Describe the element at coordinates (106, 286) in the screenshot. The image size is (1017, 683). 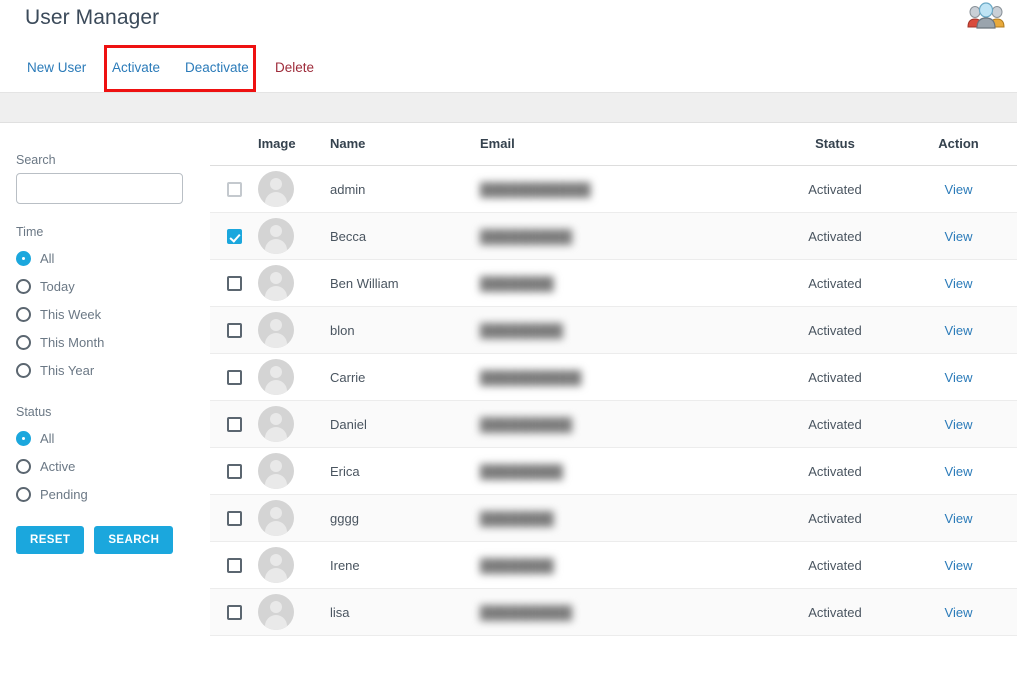
I see `time-option-today: Today` at that location.